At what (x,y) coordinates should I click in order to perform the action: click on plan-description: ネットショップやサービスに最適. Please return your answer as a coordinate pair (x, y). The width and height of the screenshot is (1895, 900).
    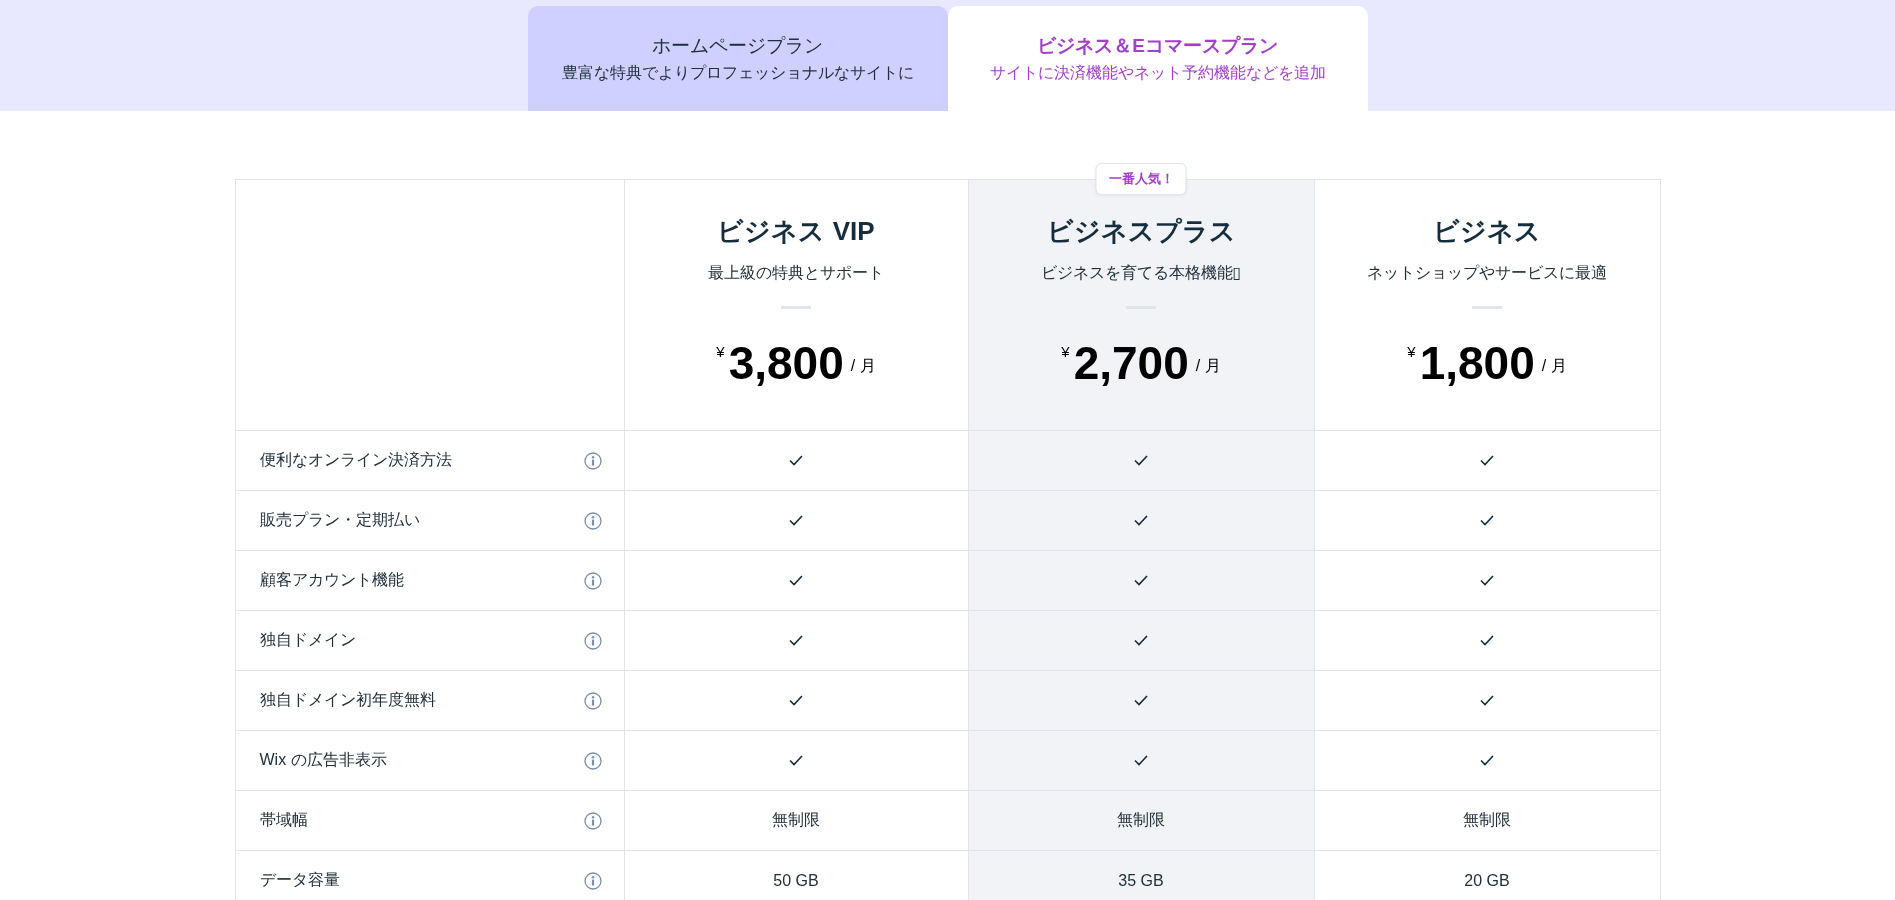
    Looking at the image, I should click on (1487, 273).